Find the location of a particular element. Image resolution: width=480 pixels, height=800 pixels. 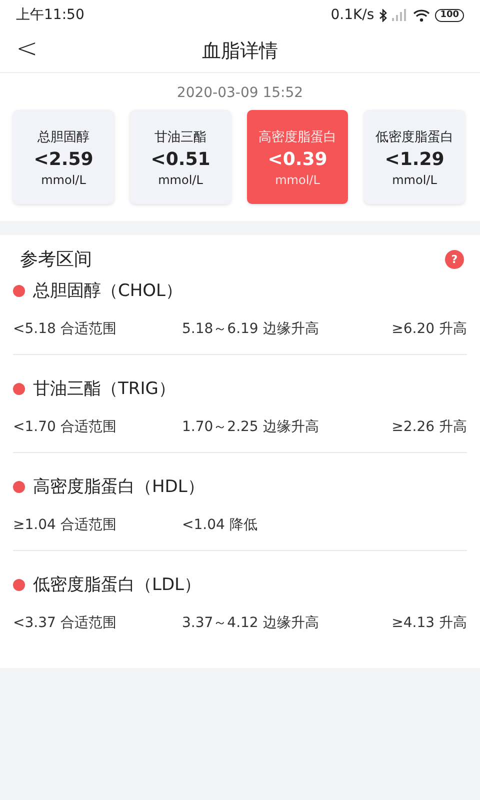

indicator-name: 总胆固醇（CHOL） is located at coordinates (108, 291).